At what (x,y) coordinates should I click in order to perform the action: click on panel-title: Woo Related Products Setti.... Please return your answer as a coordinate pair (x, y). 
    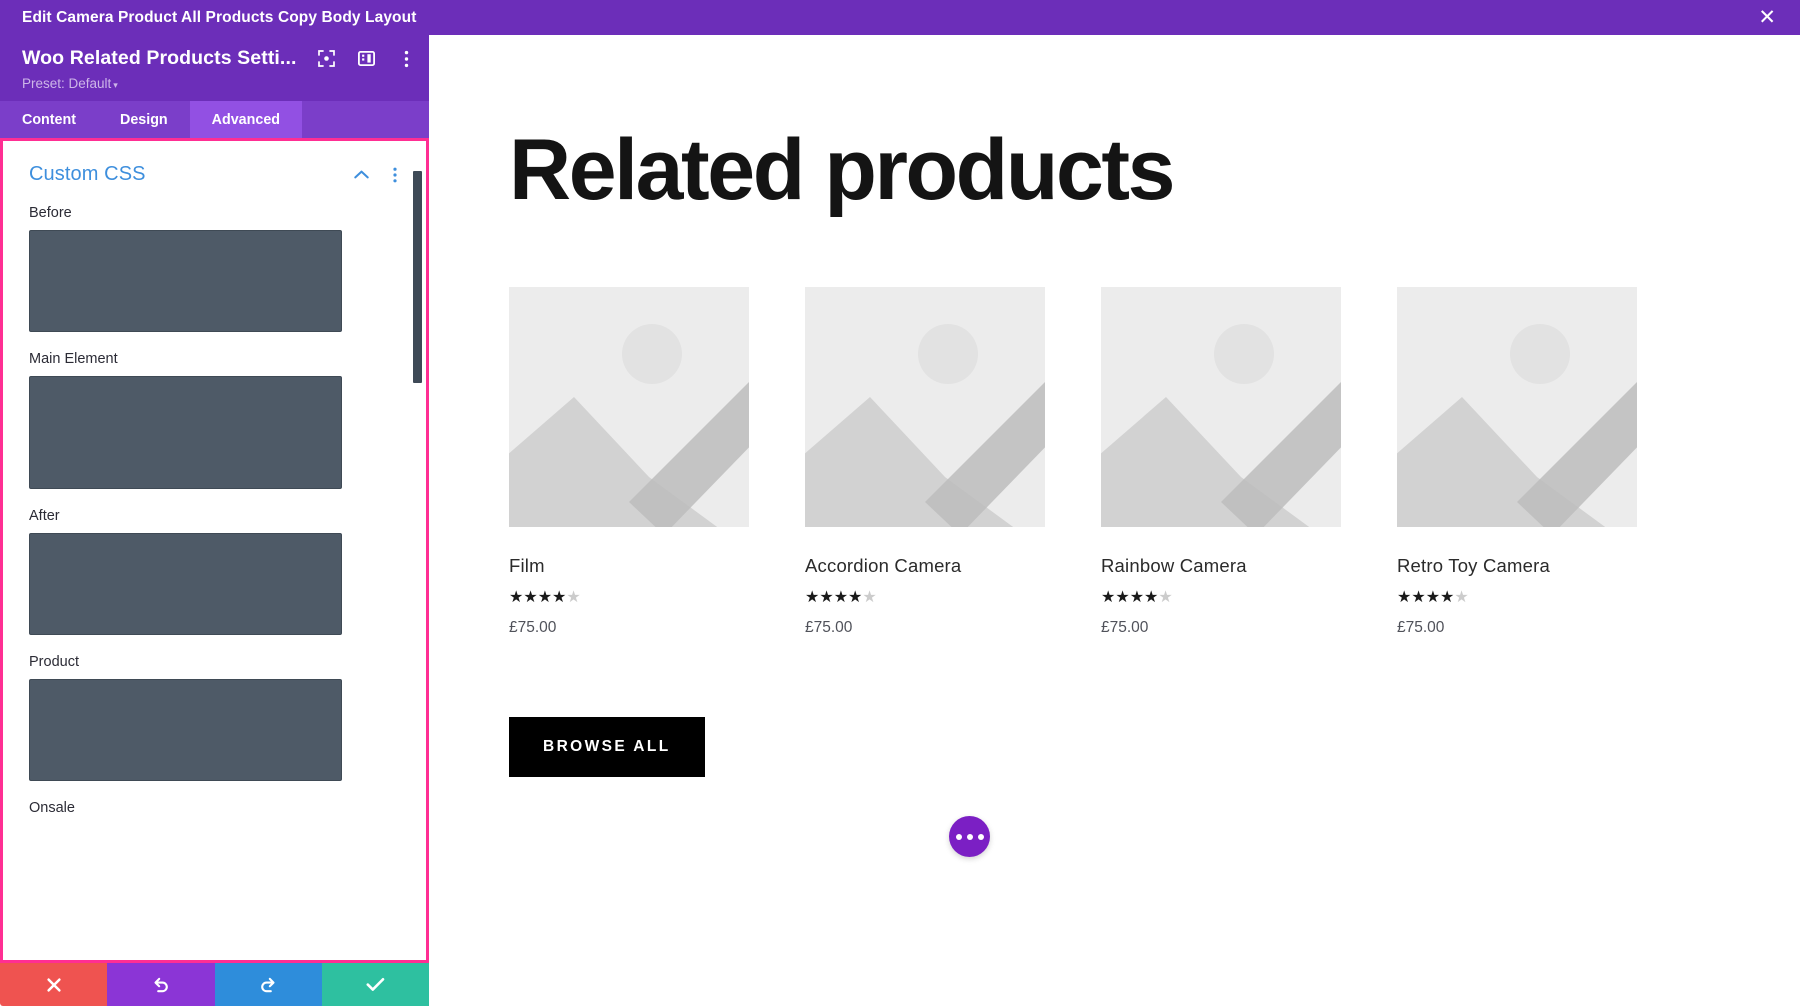
    Looking at the image, I should click on (159, 58).